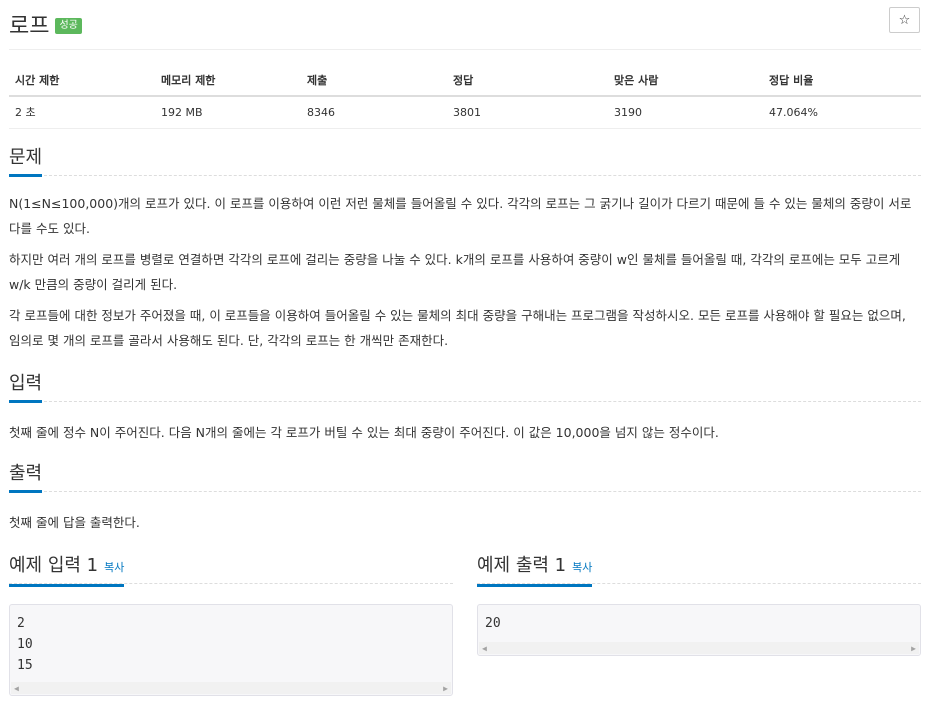 Image resolution: width=938 pixels, height=716 pixels. I want to click on info-header-row: 시간 제한 메모리 제한 제출 정답 맞은 사람 정답 비율, so click(465, 81).